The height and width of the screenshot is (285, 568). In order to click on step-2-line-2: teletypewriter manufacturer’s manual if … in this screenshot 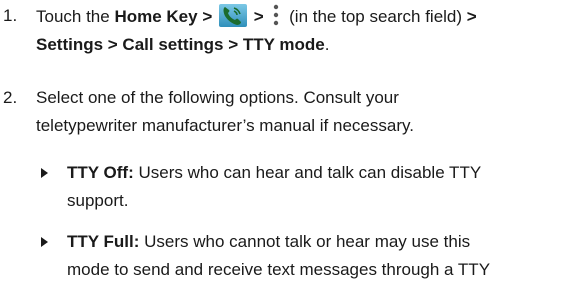, I will do `click(225, 125)`.